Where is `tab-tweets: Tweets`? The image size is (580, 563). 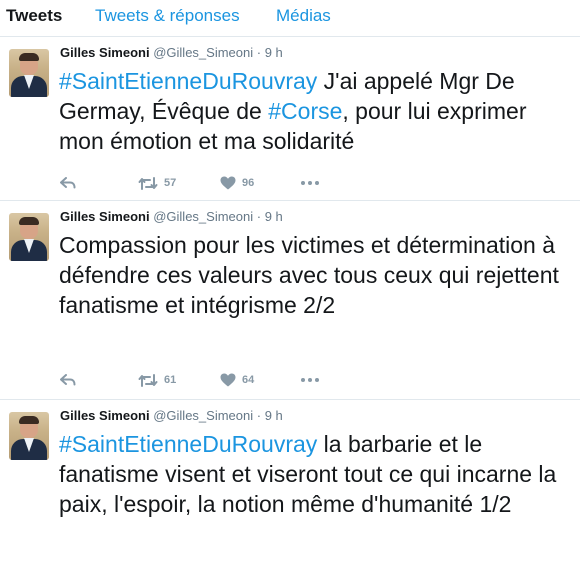
tab-tweets: Tweets is located at coordinates (34, 16).